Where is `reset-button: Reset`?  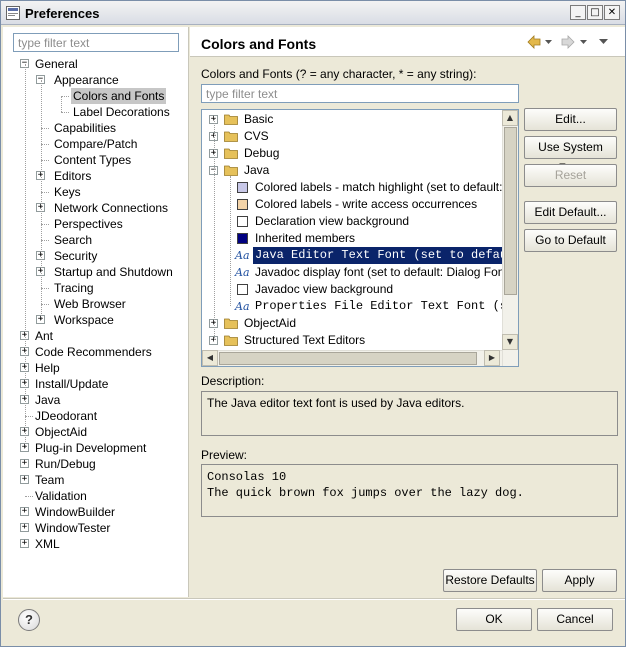 reset-button: Reset is located at coordinates (570, 175).